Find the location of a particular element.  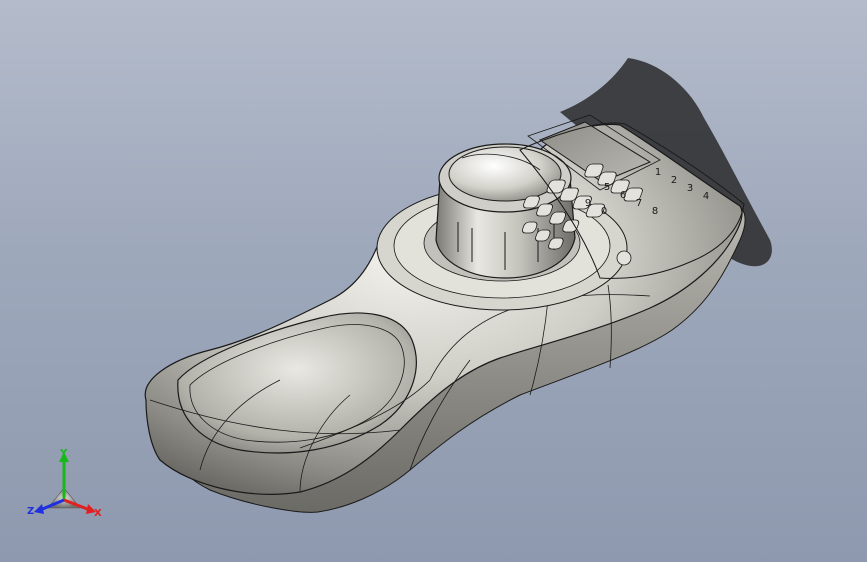

key-label-5: 5 is located at coordinates (607, 187).